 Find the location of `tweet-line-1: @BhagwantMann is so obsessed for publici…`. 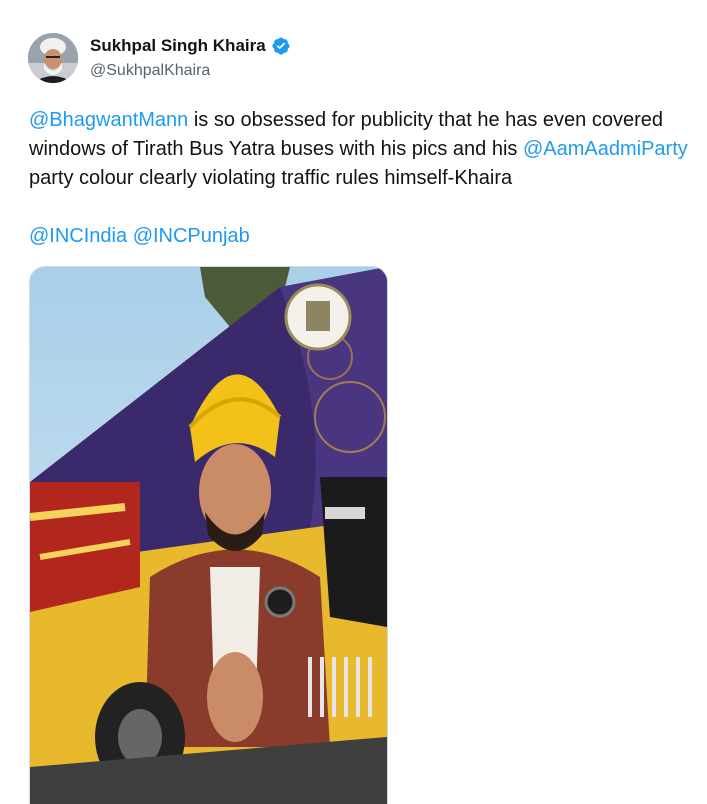

tweet-line-1: @BhagwantMann is so obsessed for publici… is located at coordinates (368, 120).